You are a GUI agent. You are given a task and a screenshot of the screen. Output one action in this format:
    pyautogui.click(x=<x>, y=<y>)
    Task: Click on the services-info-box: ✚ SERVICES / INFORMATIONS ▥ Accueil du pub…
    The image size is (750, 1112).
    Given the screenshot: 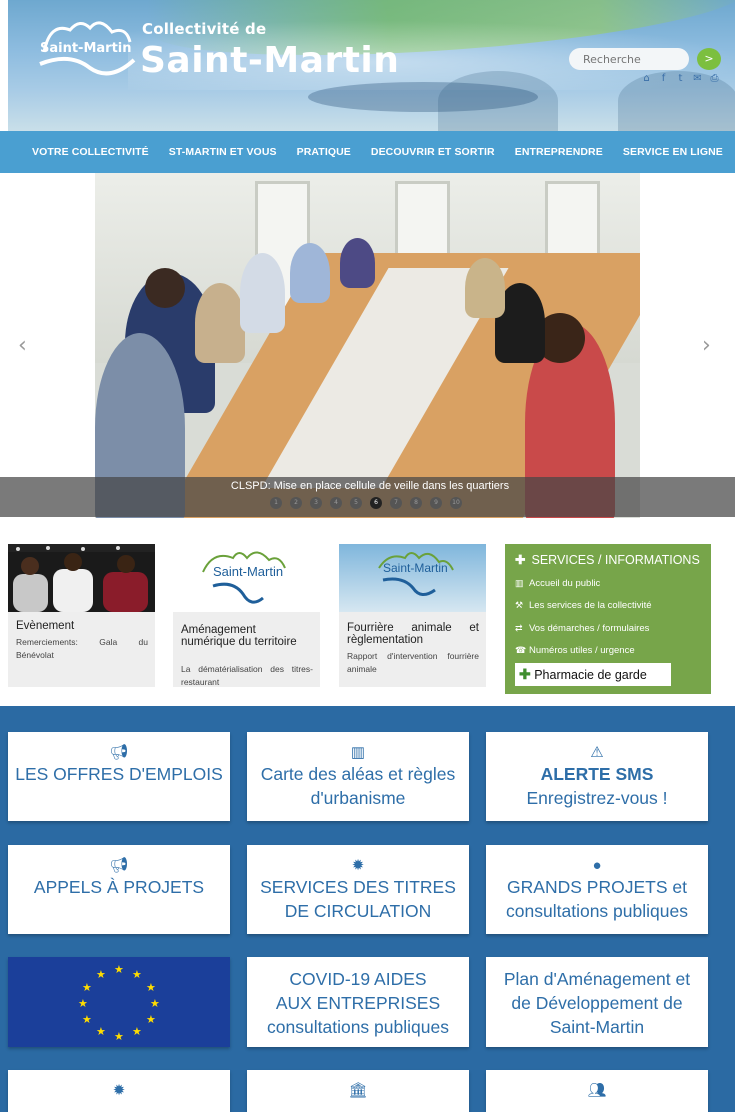 What is the action you would take?
    pyautogui.click(x=608, y=619)
    